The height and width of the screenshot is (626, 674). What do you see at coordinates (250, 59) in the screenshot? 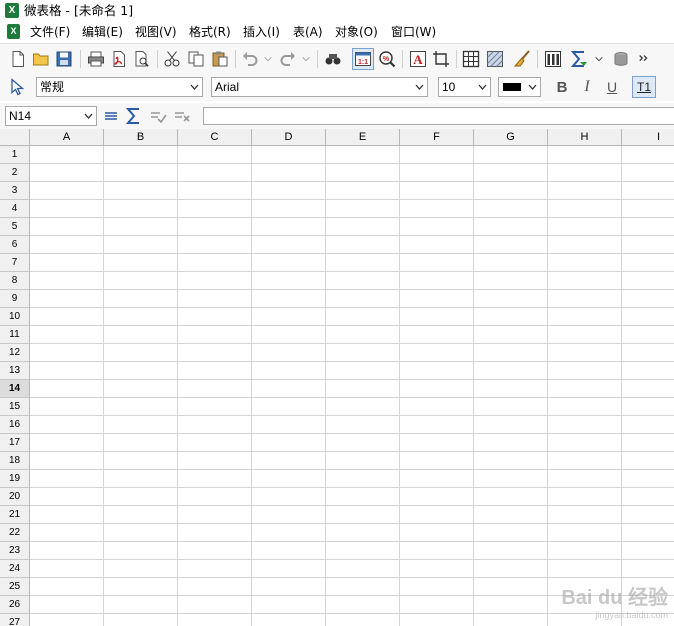
I see `undo-icon` at bounding box center [250, 59].